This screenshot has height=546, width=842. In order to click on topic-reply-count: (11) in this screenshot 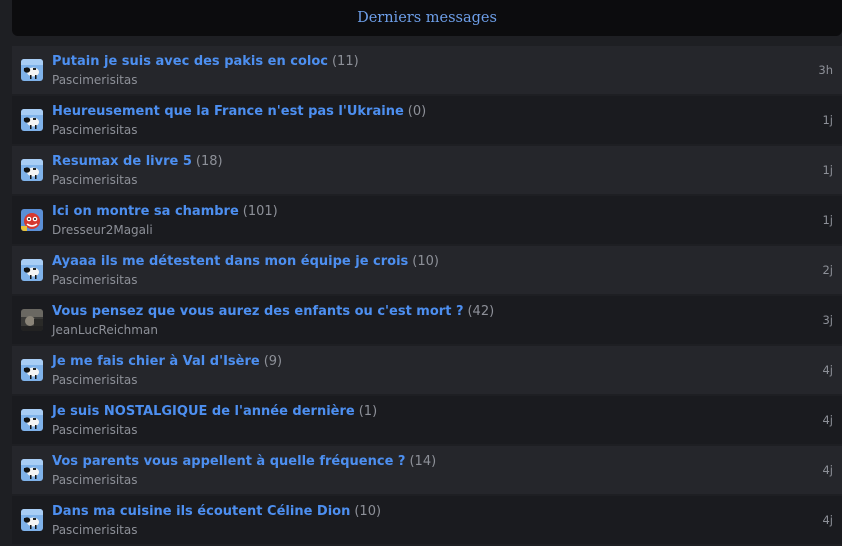, I will do `click(345, 61)`.